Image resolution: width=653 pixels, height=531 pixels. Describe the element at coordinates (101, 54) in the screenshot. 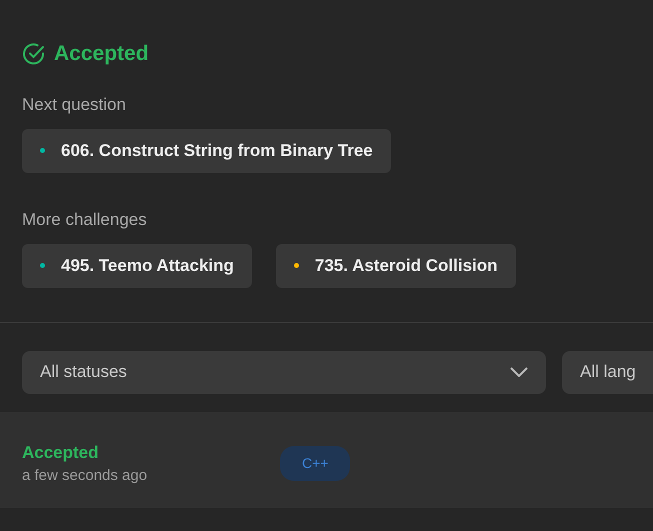

I see `status-heading: Accepted` at that location.